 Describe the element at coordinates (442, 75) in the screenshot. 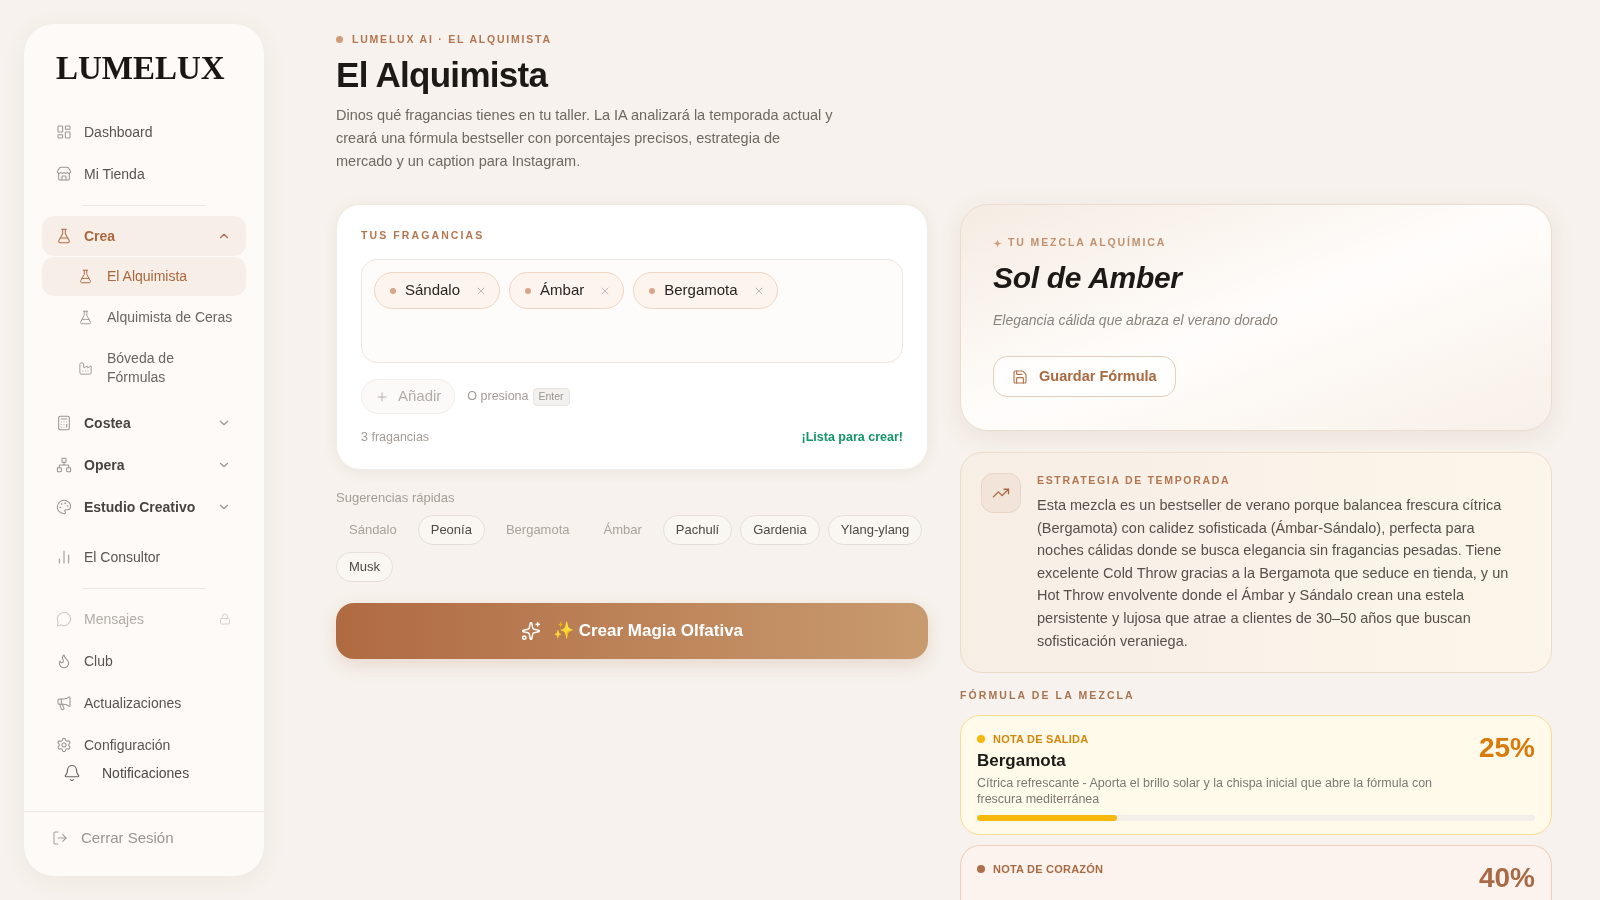

I see `page-title: El Alquimista` at that location.